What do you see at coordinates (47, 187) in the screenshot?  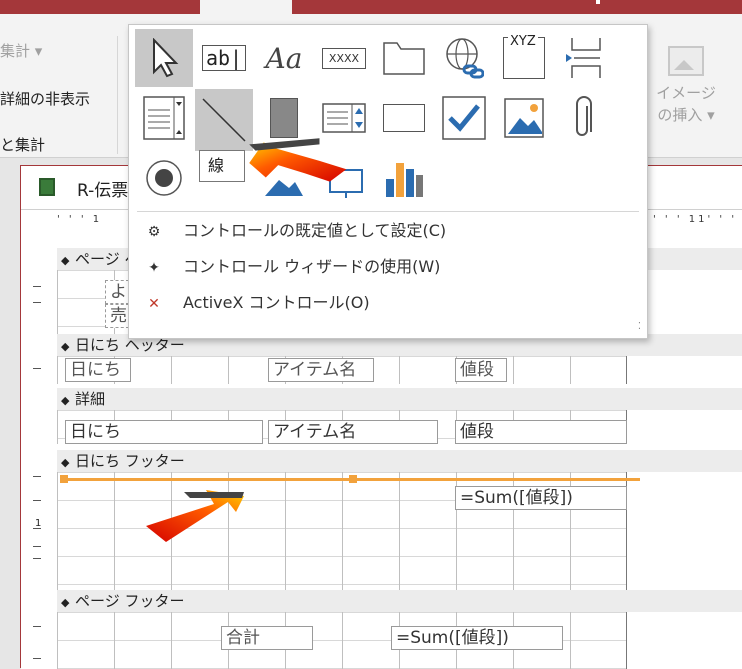 I see `report-icon` at bounding box center [47, 187].